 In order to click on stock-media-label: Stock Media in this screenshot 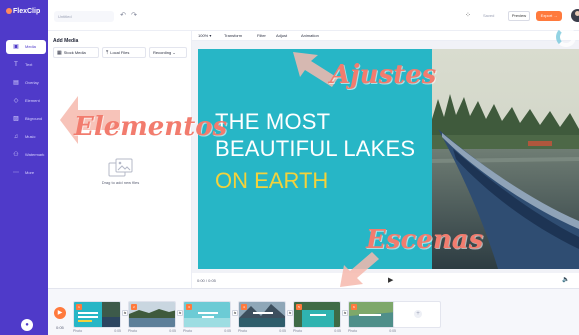, I will do `click(74, 52)`.